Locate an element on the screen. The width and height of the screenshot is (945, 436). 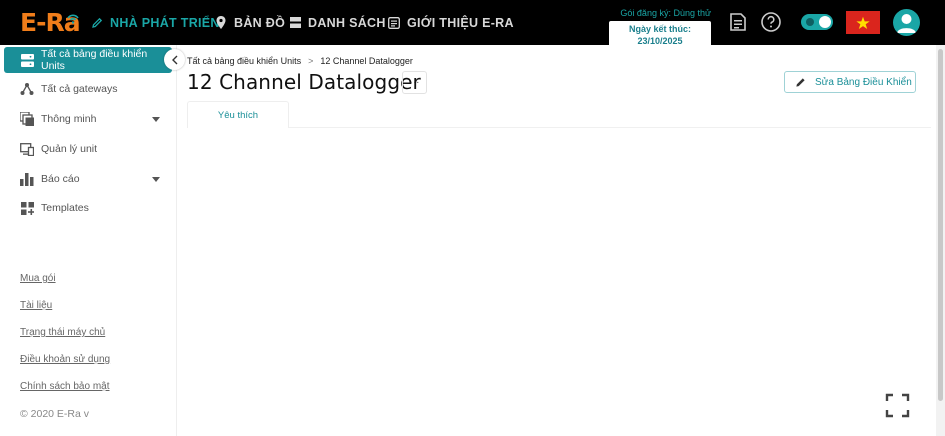
sidebar-item-label: Thông minh is located at coordinates (69, 119).